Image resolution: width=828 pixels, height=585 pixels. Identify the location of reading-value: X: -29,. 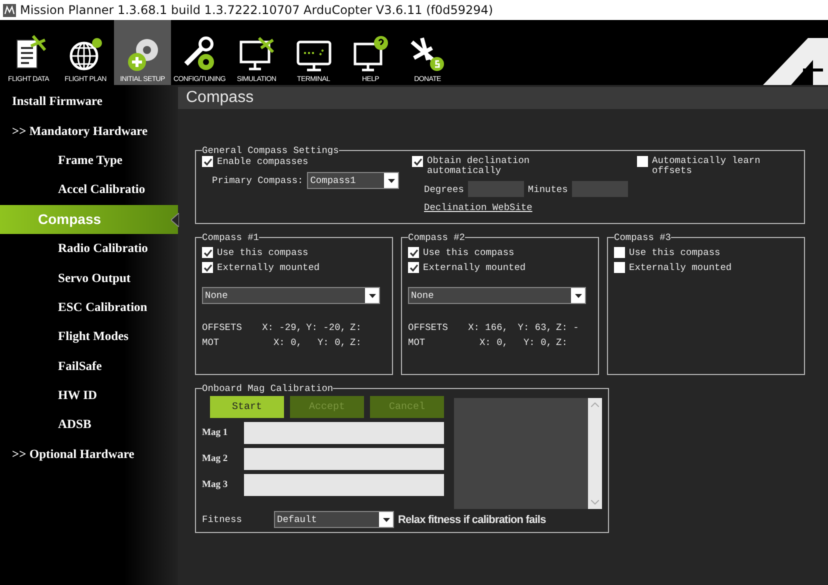
(282, 327).